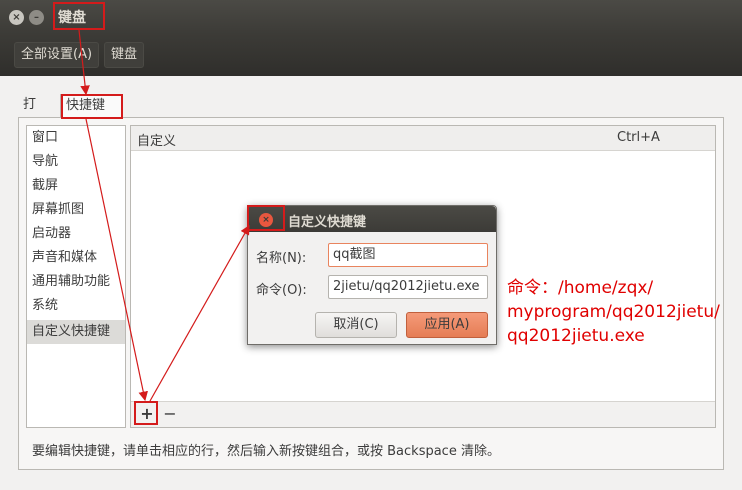 The height and width of the screenshot is (490, 742). I want to click on category-item-sound-media: 声音和媒体, so click(76, 258).